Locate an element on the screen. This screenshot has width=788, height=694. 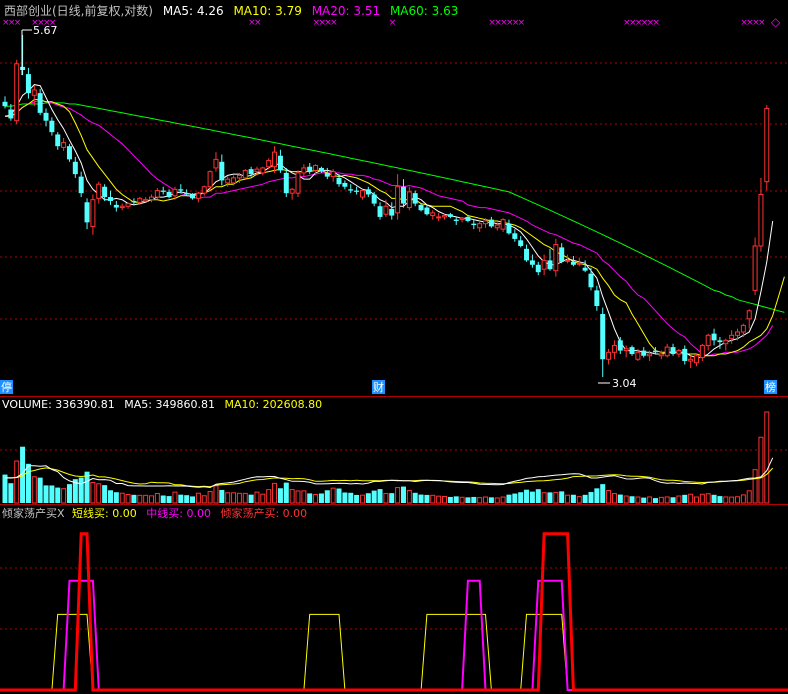
finance-marker: 财 is located at coordinates (378, 387).